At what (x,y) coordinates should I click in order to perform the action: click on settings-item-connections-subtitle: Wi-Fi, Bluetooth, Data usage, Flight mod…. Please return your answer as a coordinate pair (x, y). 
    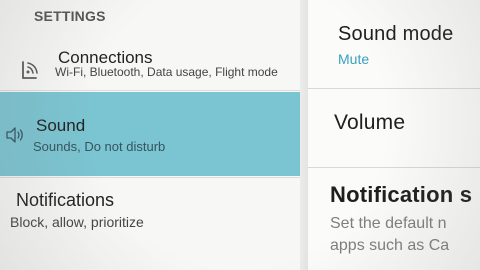
    Looking at the image, I should click on (166, 72).